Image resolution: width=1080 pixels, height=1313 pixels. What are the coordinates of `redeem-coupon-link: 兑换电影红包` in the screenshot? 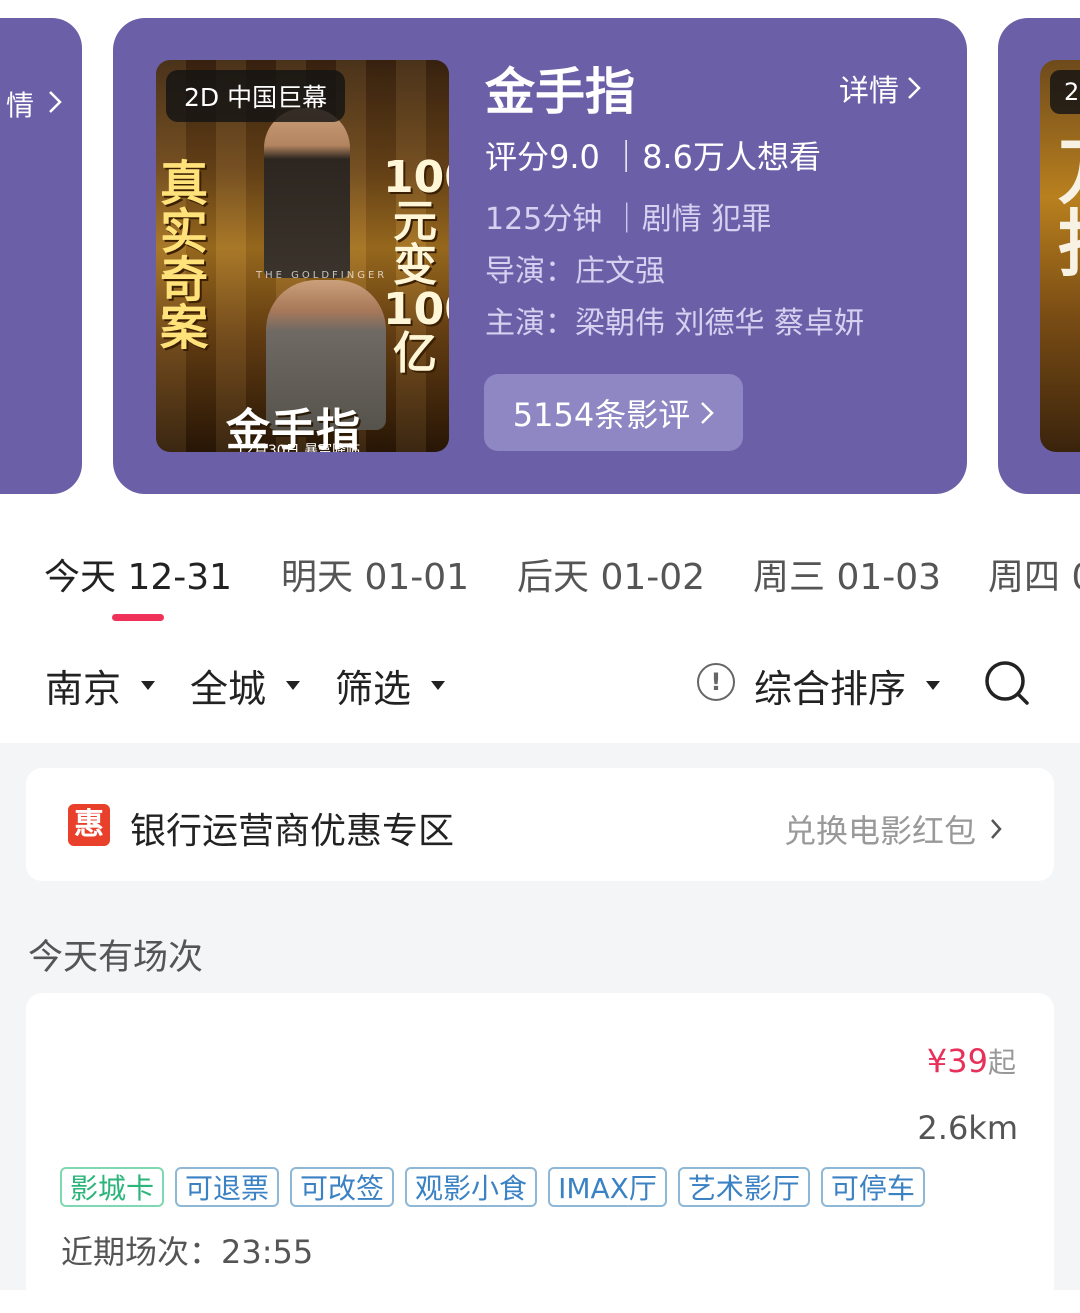 It's located at (893, 829).